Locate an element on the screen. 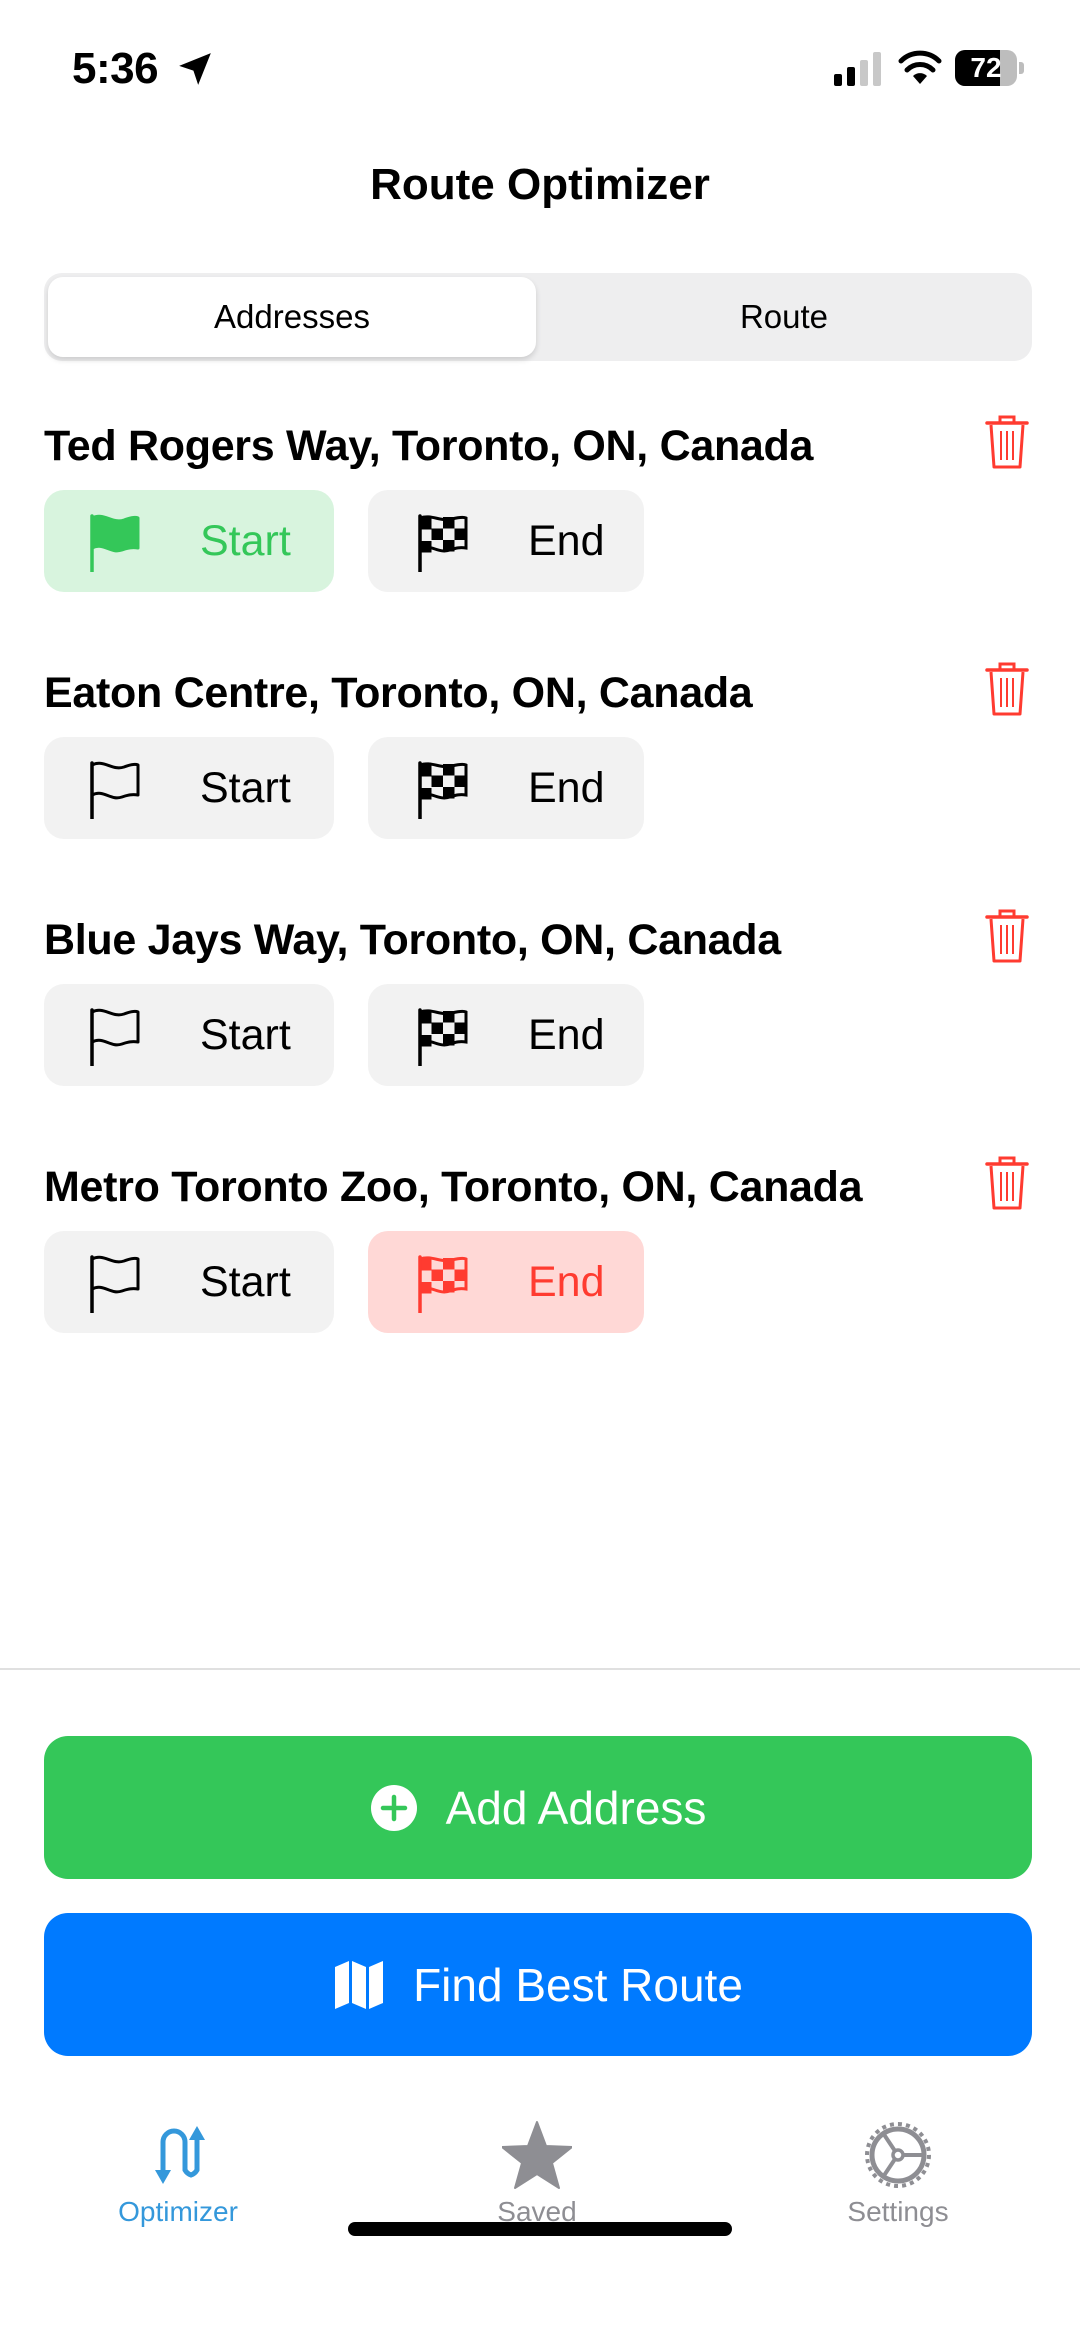  route-arrows-icon is located at coordinates (180, 2155).